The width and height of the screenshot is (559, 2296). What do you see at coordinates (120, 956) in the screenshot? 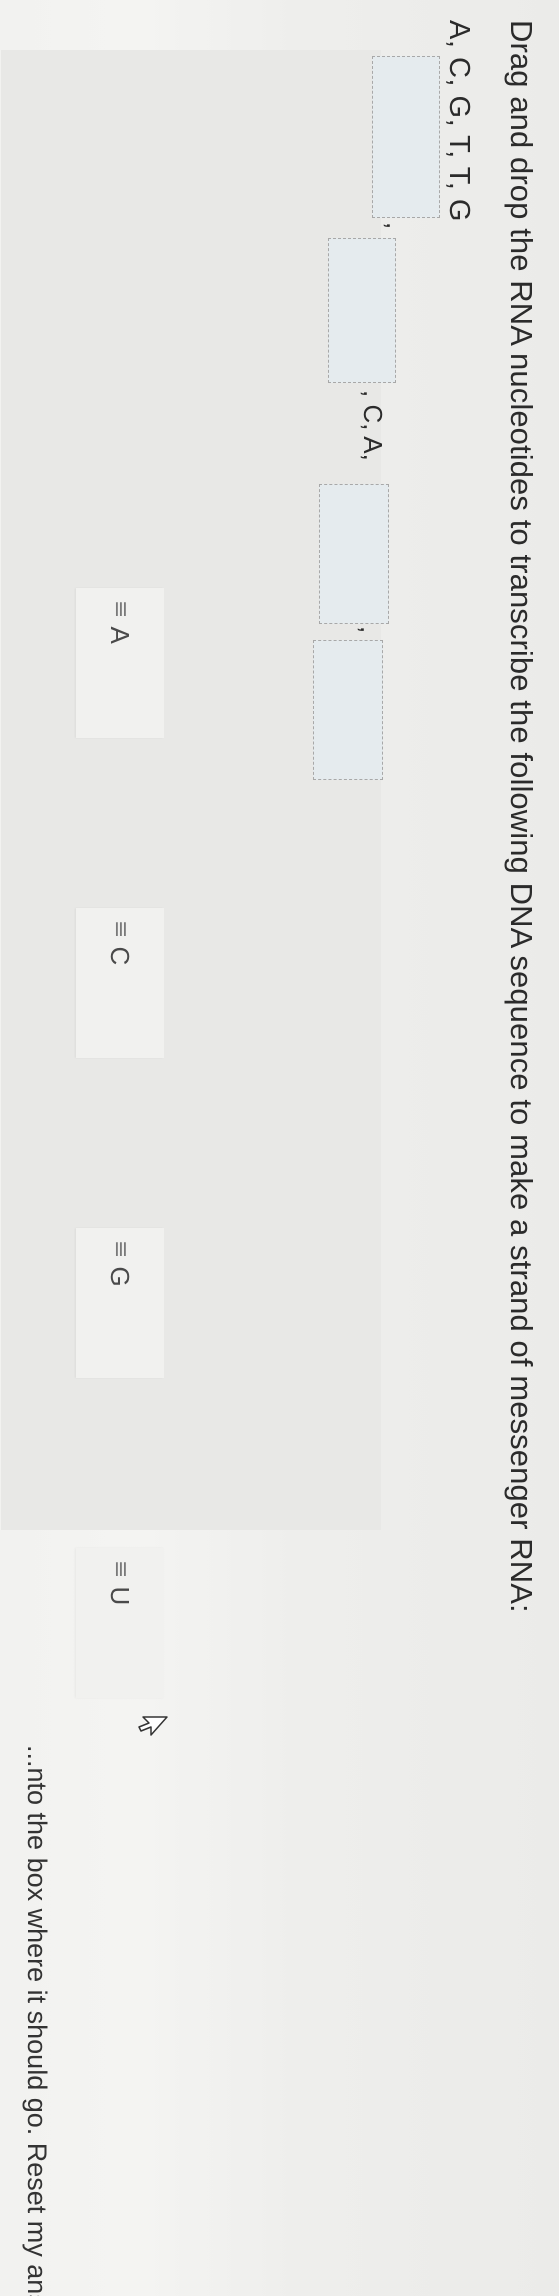
I see `tile-label: C` at bounding box center [120, 956].